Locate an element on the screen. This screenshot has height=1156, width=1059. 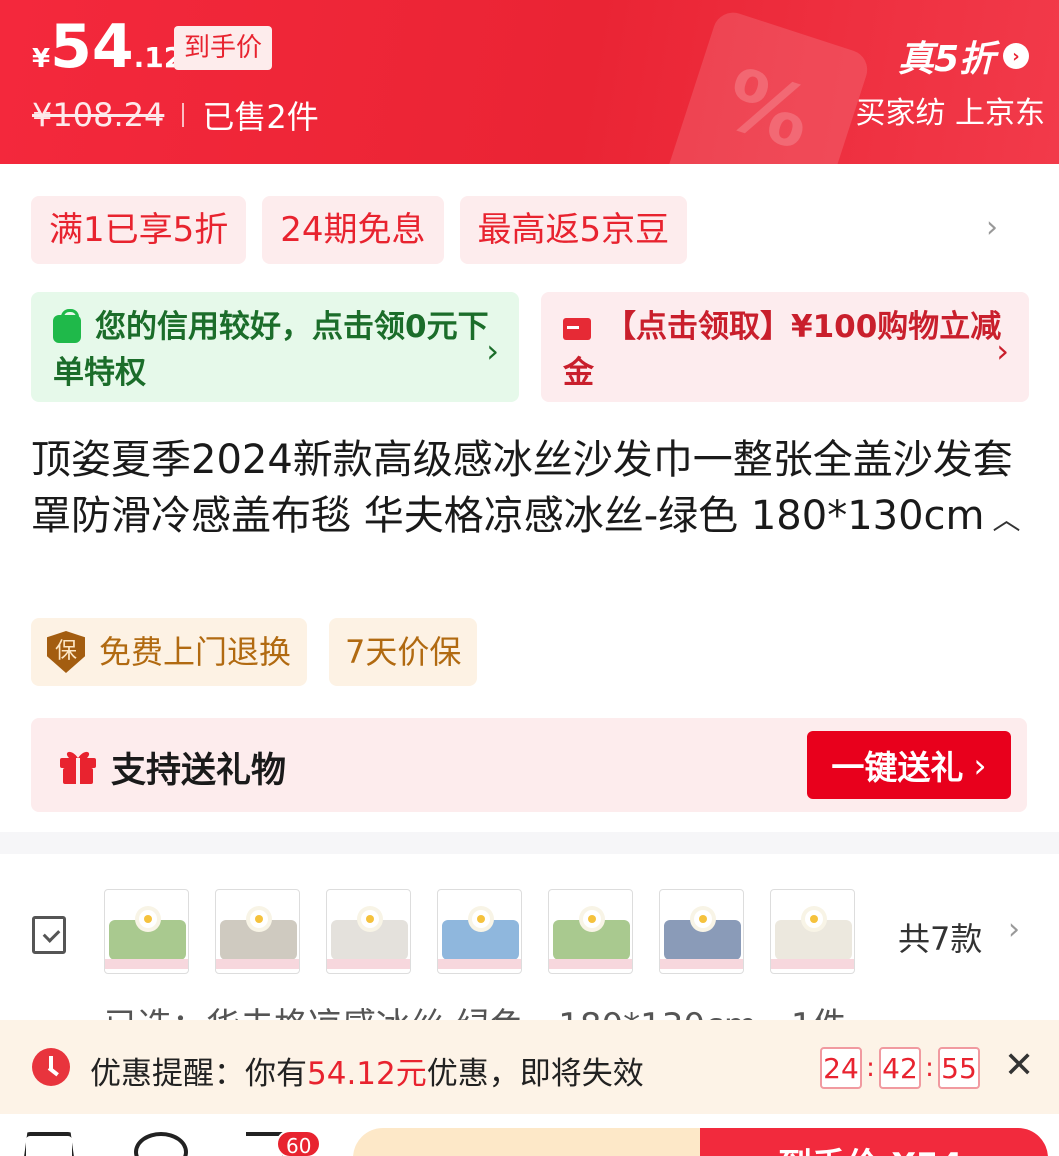
add-to-cart-button is located at coordinates (527, 1142).